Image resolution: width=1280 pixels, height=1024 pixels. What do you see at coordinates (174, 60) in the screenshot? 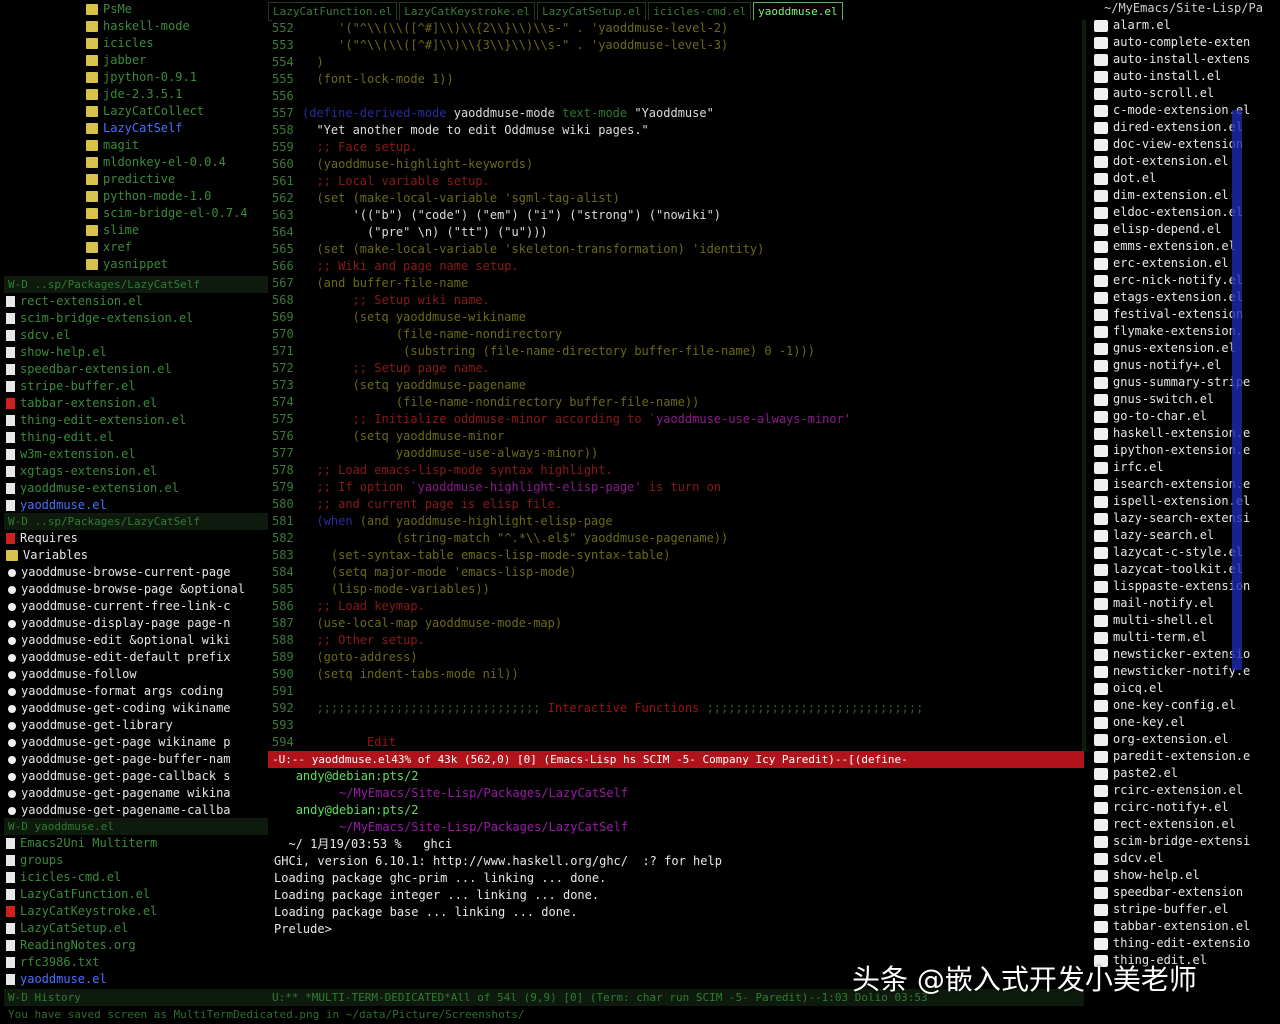
I see `tree-folder-item: jabber` at bounding box center [174, 60].